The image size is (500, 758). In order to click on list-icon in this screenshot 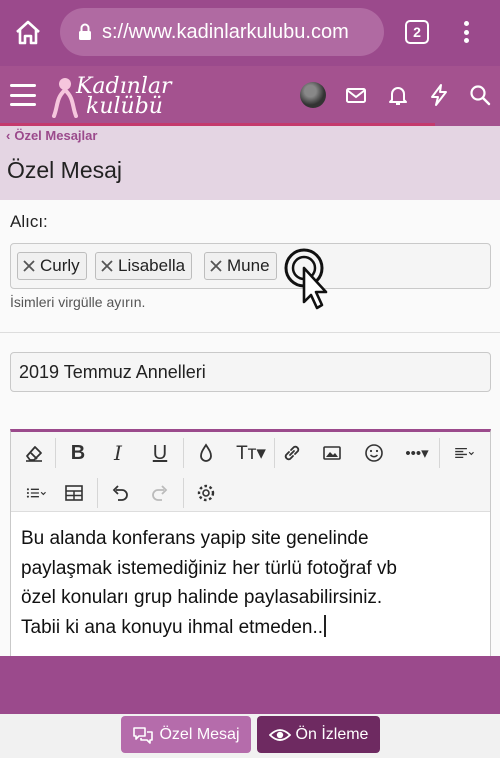, I will do `click(36, 493)`.